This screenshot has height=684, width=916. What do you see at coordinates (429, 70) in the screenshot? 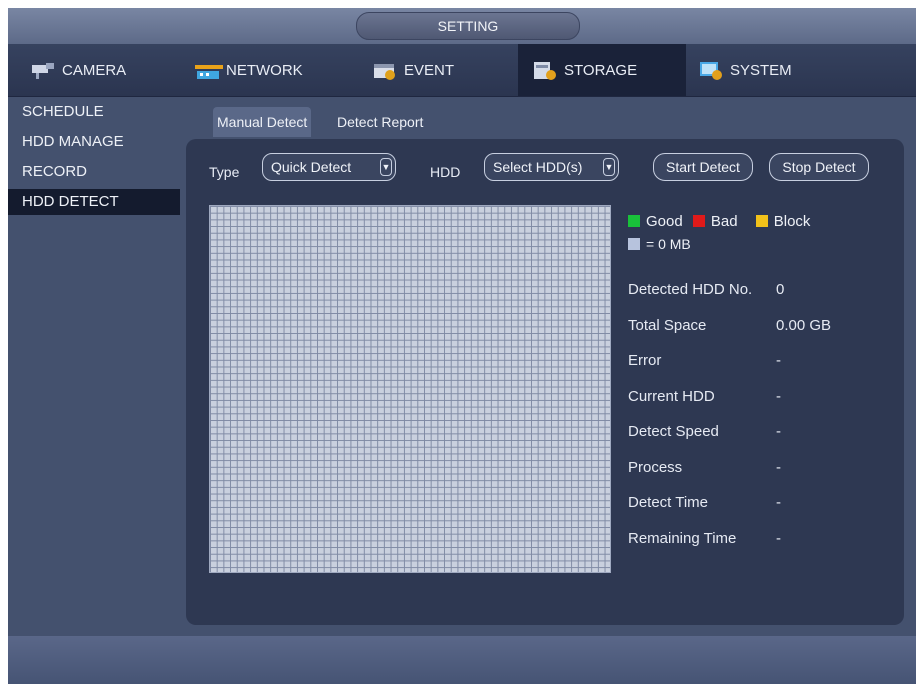
I see `tab-label: EVENT` at bounding box center [429, 70].